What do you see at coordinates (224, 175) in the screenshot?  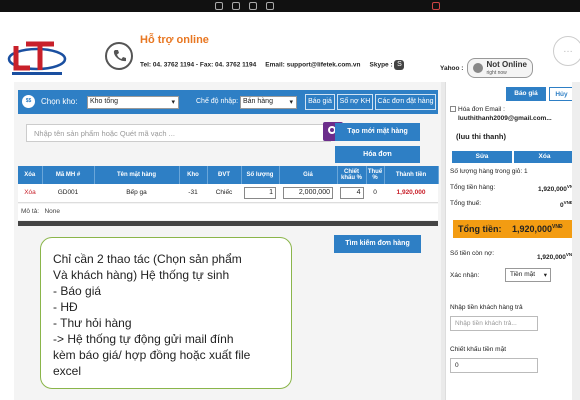 I see `col-header: ĐVT` at bounding box center [224, 175].